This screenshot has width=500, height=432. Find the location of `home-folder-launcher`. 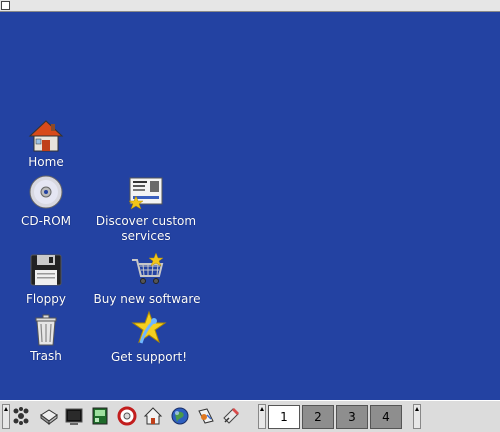

home-folder-launcher is located at coordinates (153, 416).